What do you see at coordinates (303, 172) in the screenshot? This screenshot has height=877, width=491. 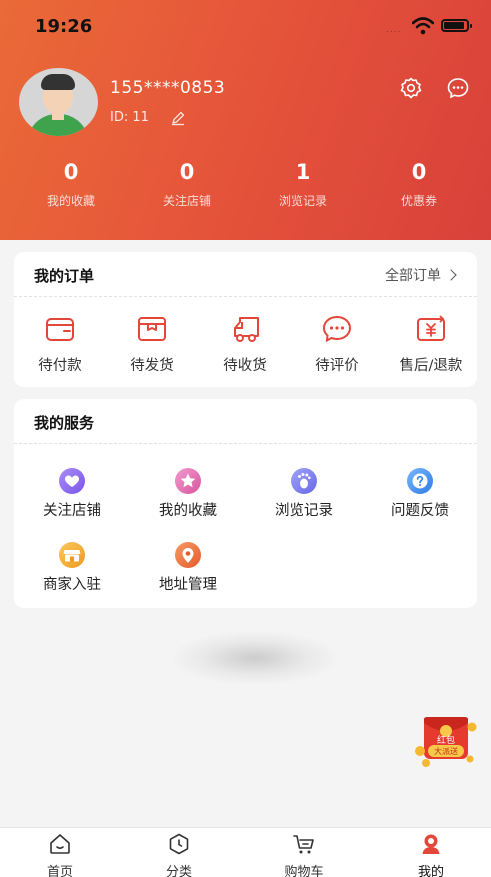 I see `stat-value: 1` at bounding box center [303, 172].